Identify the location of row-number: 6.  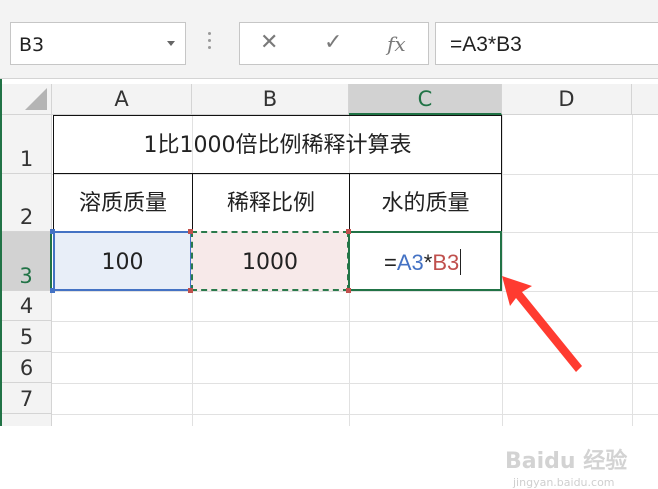
(26, 368).